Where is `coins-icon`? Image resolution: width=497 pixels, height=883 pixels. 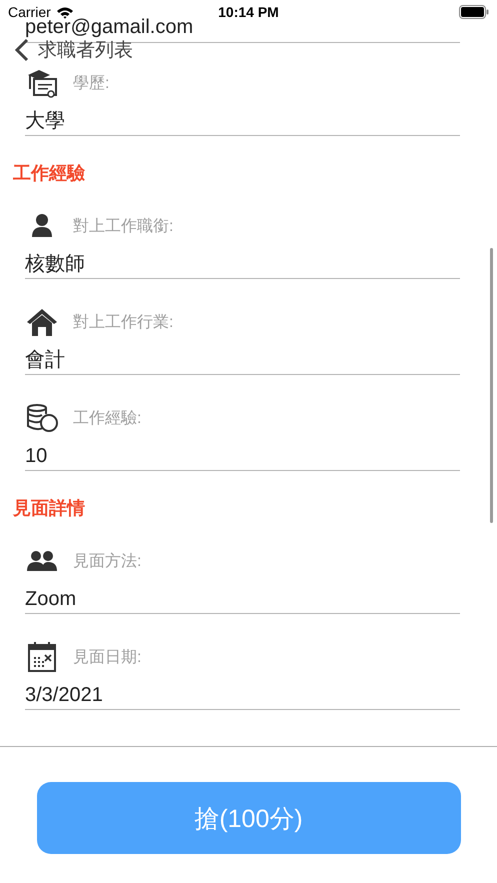
coins-icon is located at coordinates (42, 418).